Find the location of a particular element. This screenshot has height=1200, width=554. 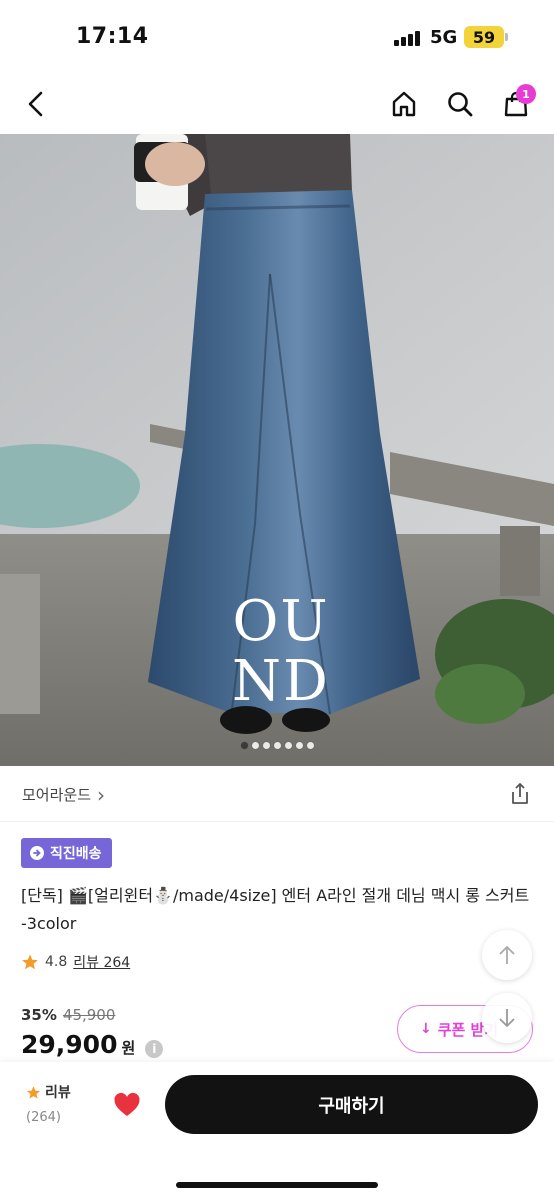

chevron-right-icon: › is located at coordinates (101, 794).